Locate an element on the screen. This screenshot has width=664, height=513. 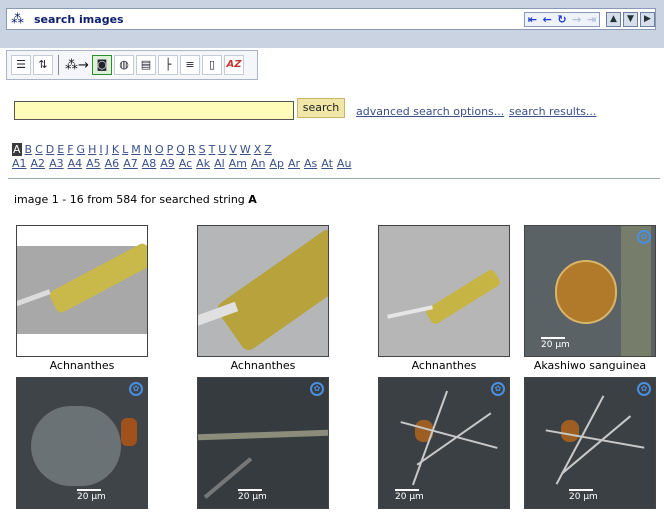
alphabet-link-d: D is located at coordinates (50, 149).